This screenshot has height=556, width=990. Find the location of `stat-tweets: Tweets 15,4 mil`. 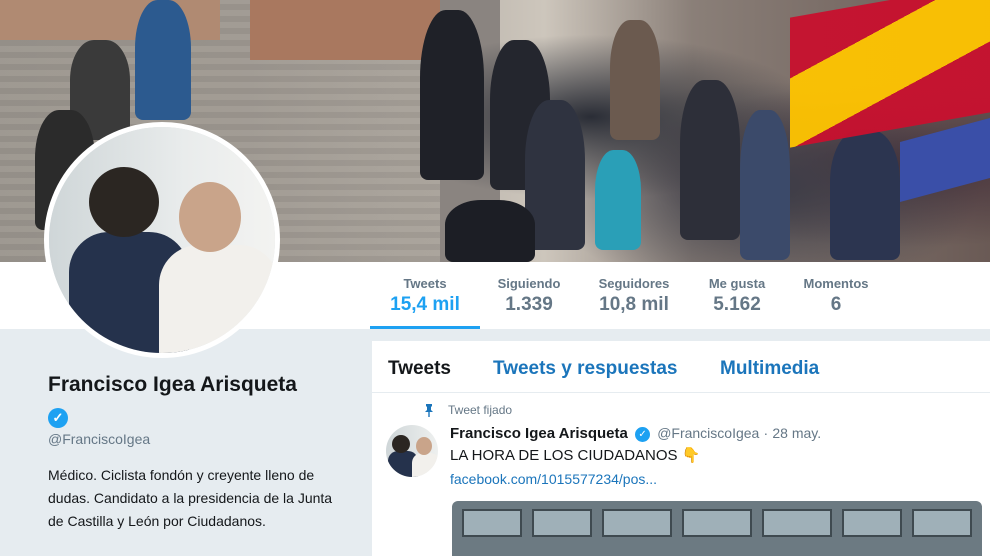

stat-tweets: Tweets 15,4 mil is located at coordinates (425, 302).